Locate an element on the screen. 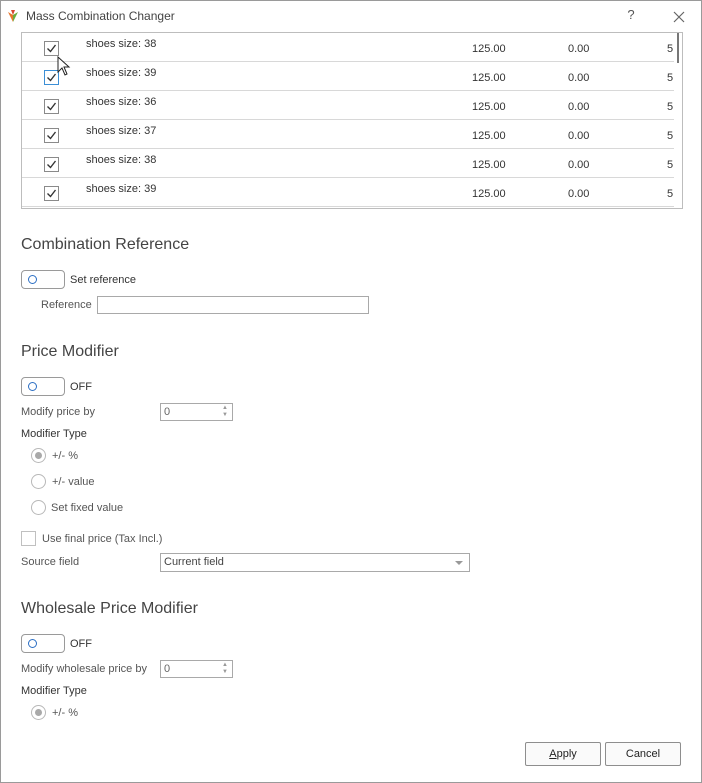 The width and height of the screenshot is (702, 783). grid-scrollbar is located at coordinates (678, 120).